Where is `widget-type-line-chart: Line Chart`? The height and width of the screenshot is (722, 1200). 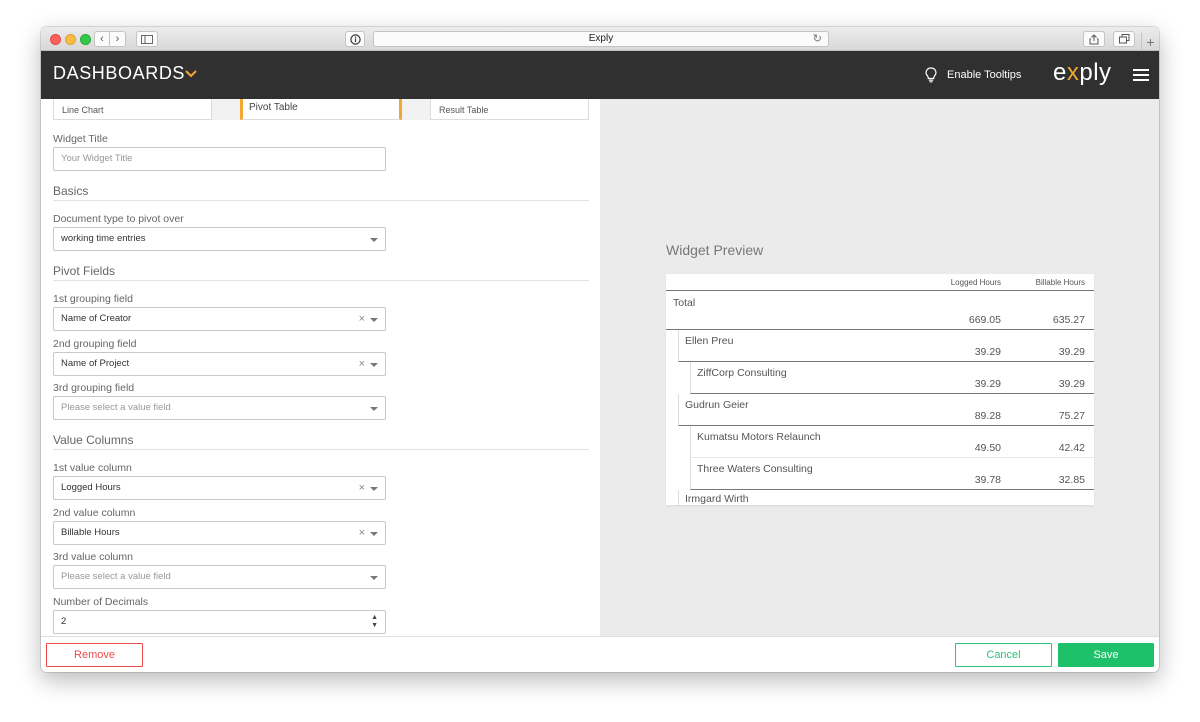
widget-type-line-chart: Line Chart is located at coordinates (132, 109).